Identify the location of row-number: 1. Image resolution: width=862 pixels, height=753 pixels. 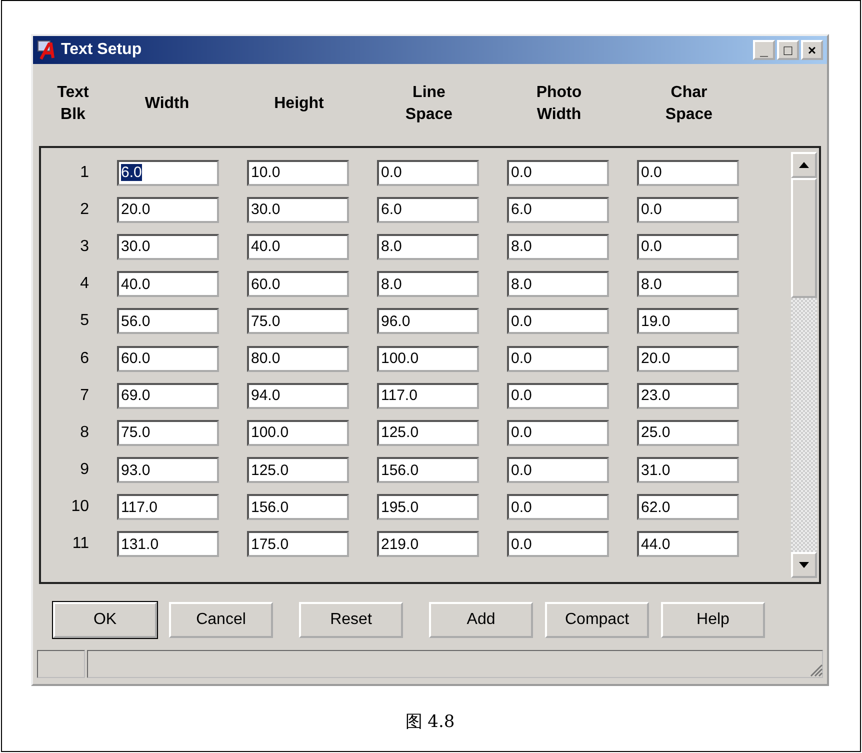
(84, 173).